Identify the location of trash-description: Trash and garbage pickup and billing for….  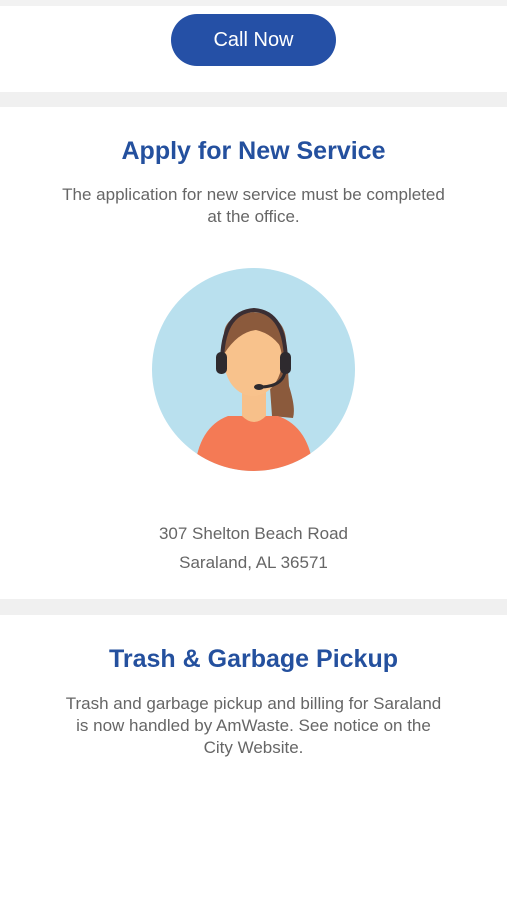
(253, 725).